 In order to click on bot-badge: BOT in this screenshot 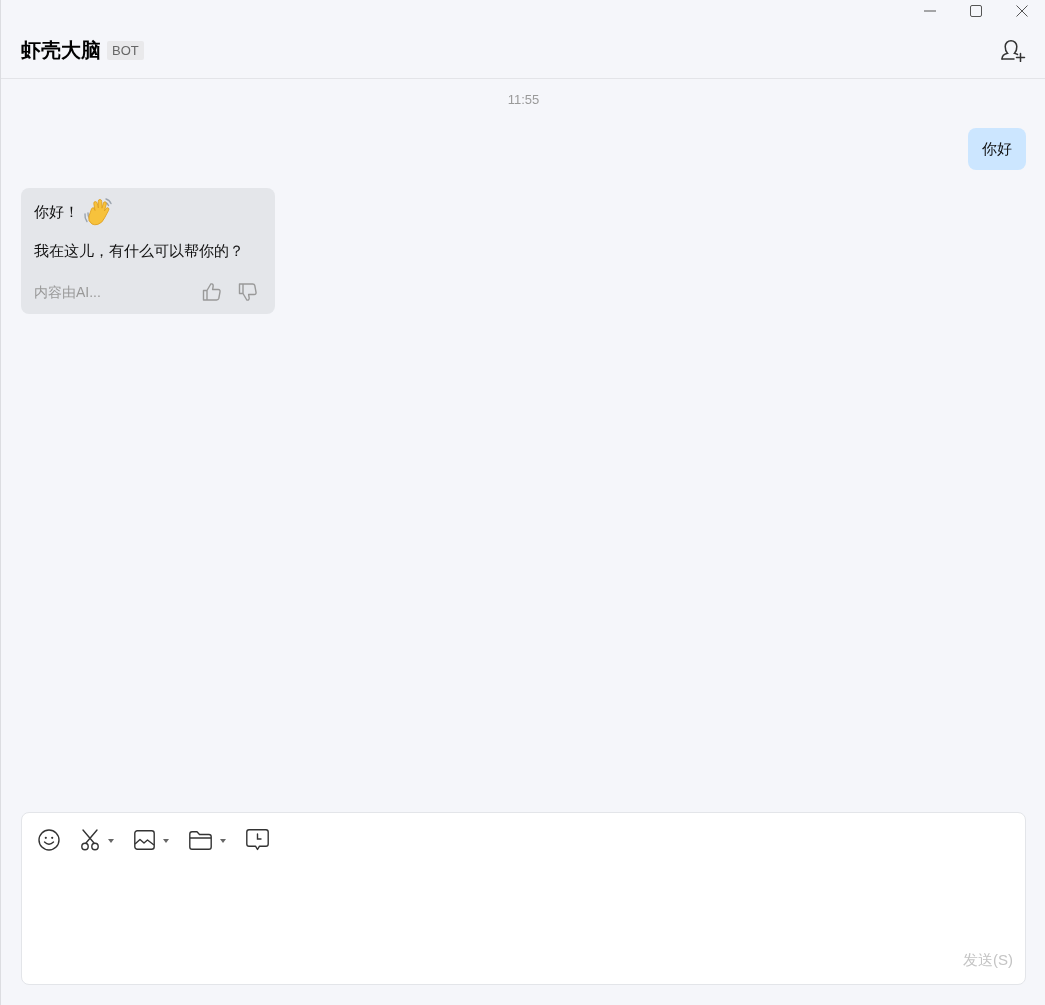, I will do `click(125, 50)`.